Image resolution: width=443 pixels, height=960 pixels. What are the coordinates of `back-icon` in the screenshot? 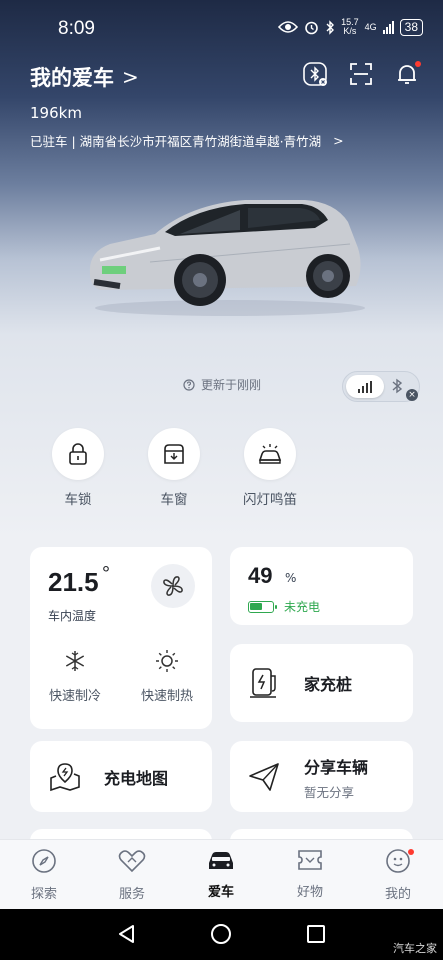 It's located at (127, 934).